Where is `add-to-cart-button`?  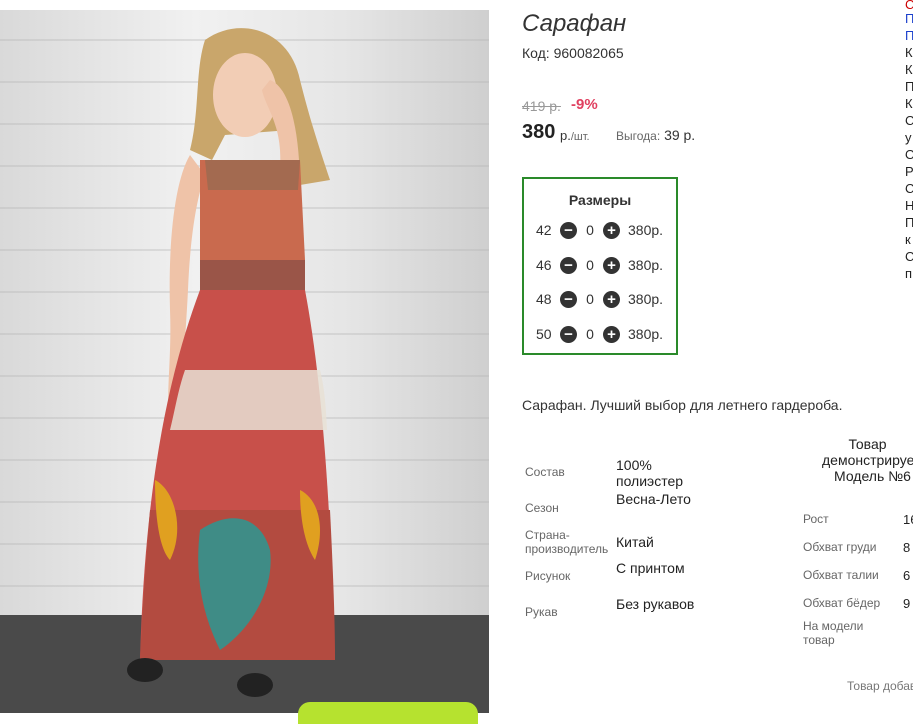 add-to-cart-button is located at coordinates (388, 713).